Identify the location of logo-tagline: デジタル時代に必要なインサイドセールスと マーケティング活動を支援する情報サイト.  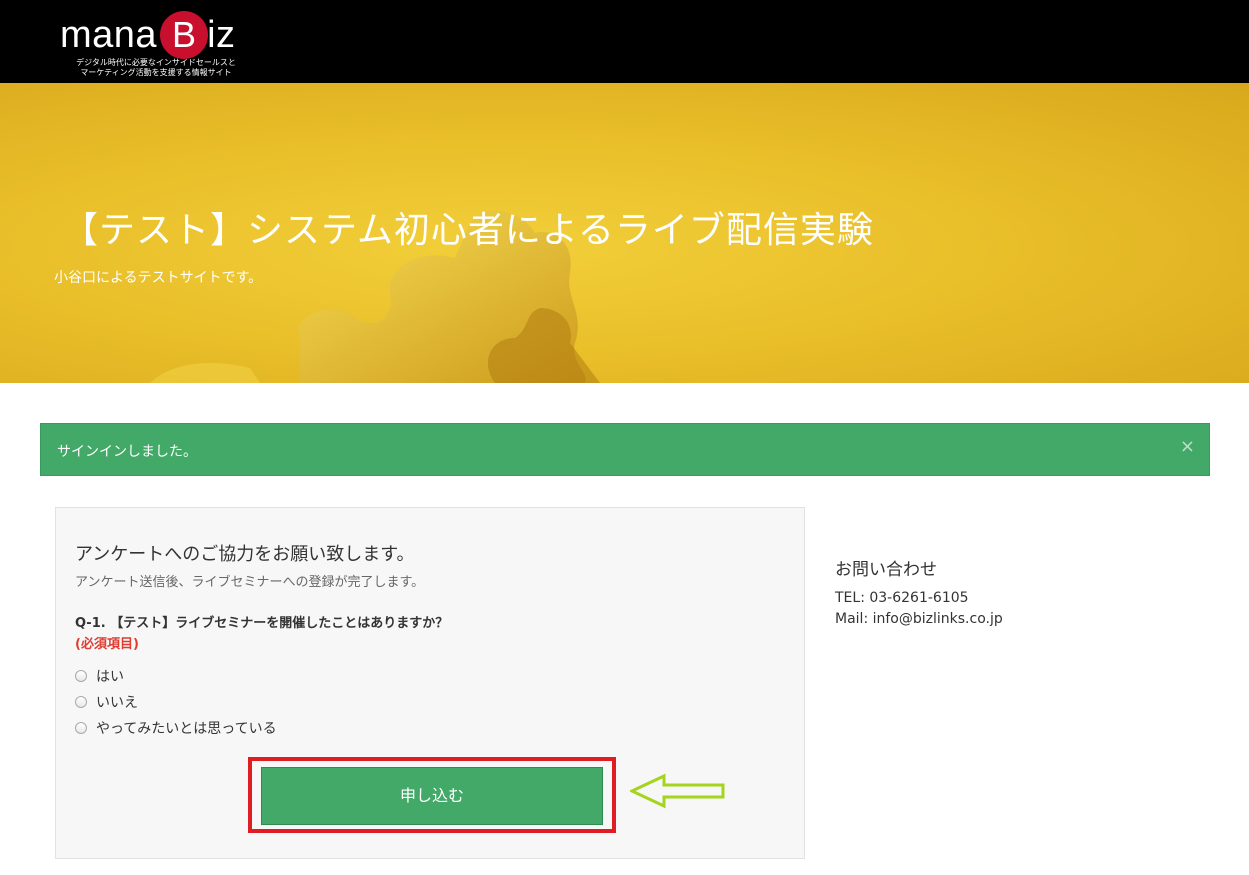
(156, 68).